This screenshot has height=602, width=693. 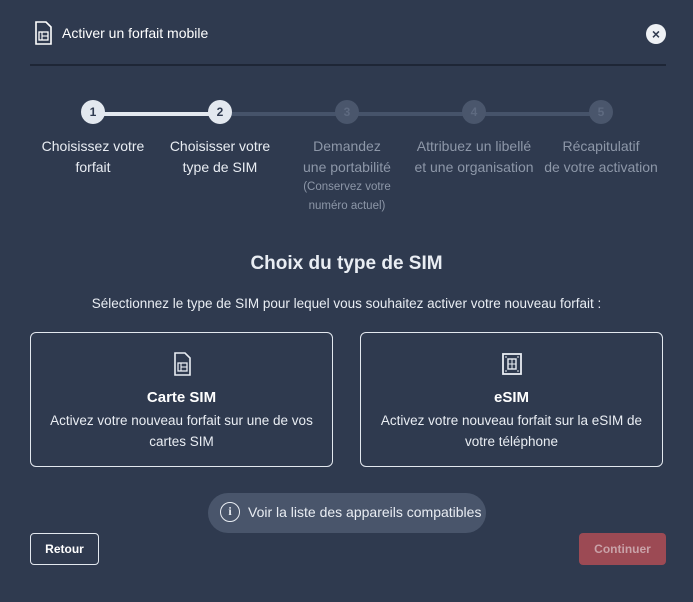 I want to click on close-button: ×, so click(x=656, y=34).